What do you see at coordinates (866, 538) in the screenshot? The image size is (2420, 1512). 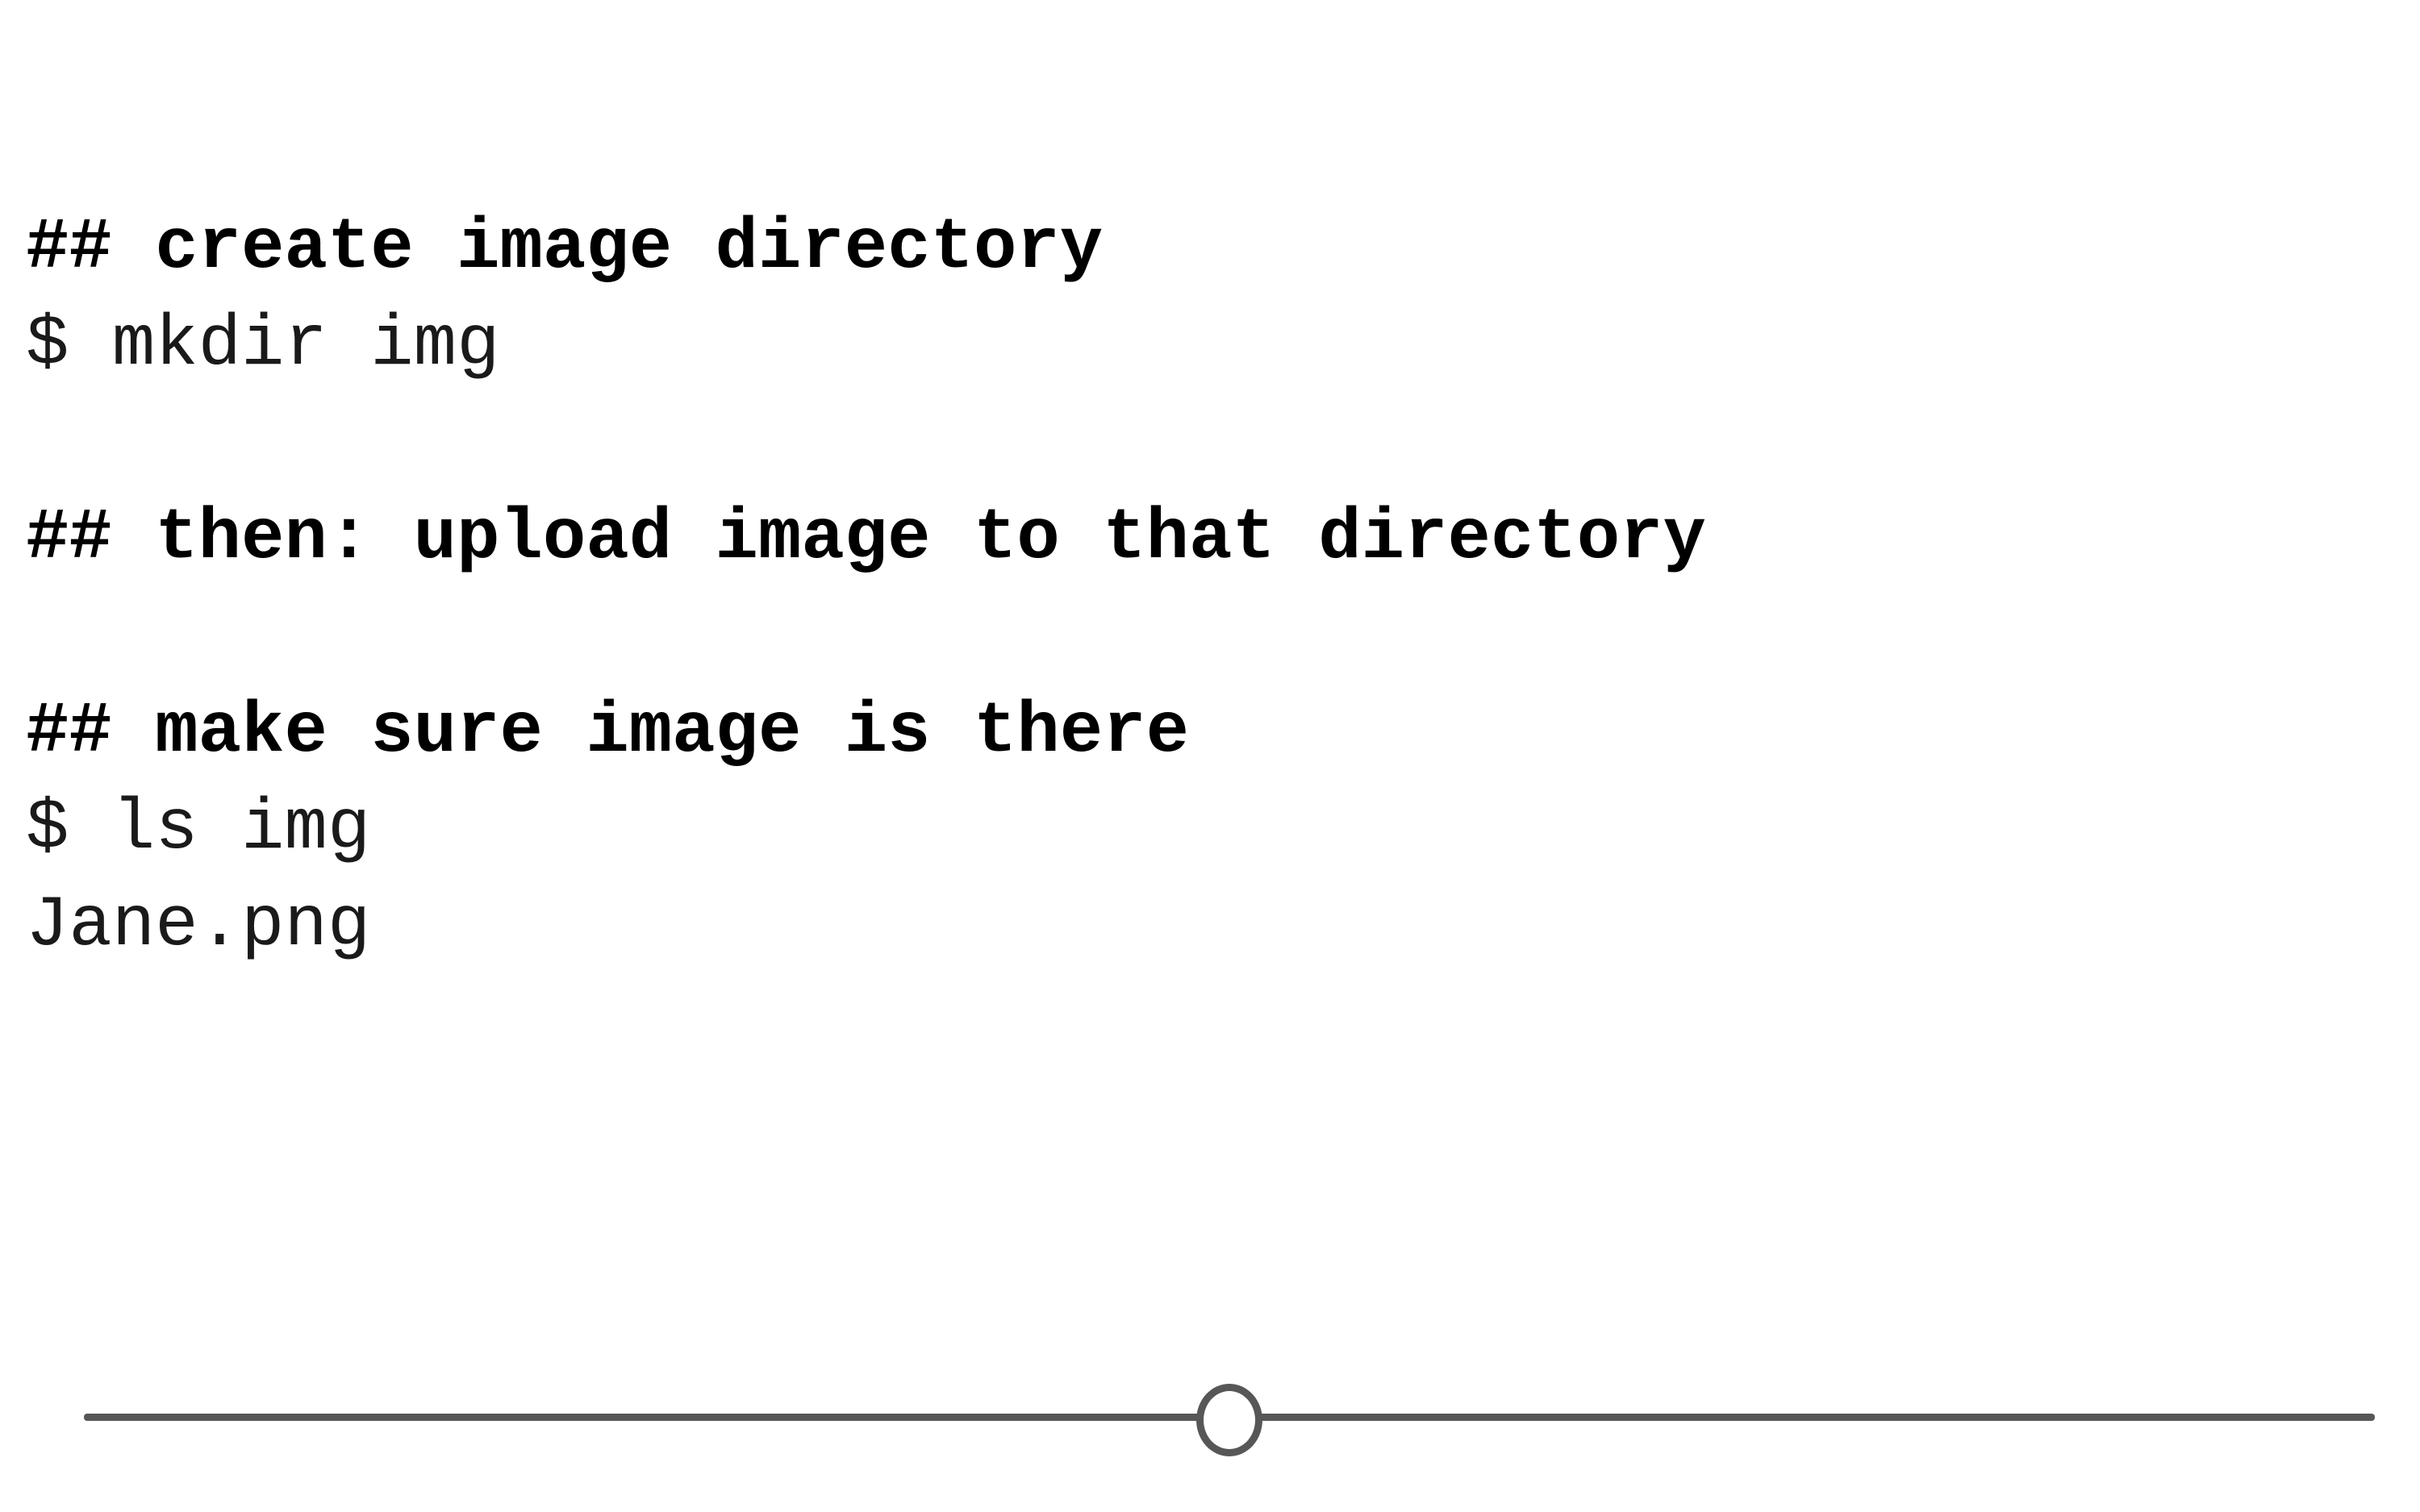 I see `comment-upload-image: ## then: upload image to that directory` at bounding box center [866, 538].